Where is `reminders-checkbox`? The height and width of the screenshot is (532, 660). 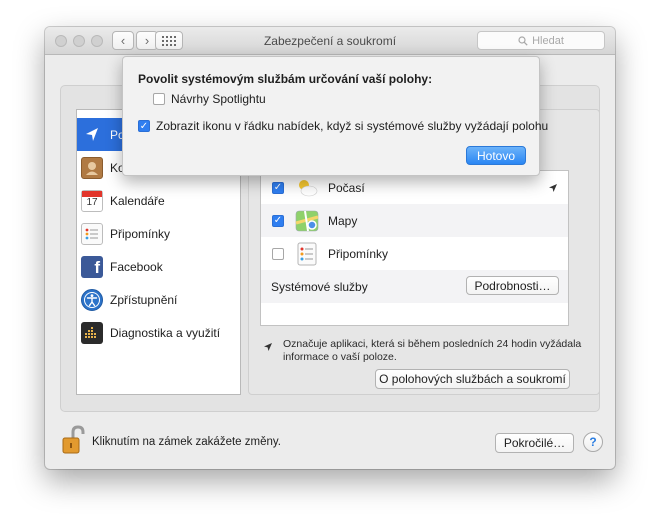
reminders-checkbox is located at coordinates (278, 253).